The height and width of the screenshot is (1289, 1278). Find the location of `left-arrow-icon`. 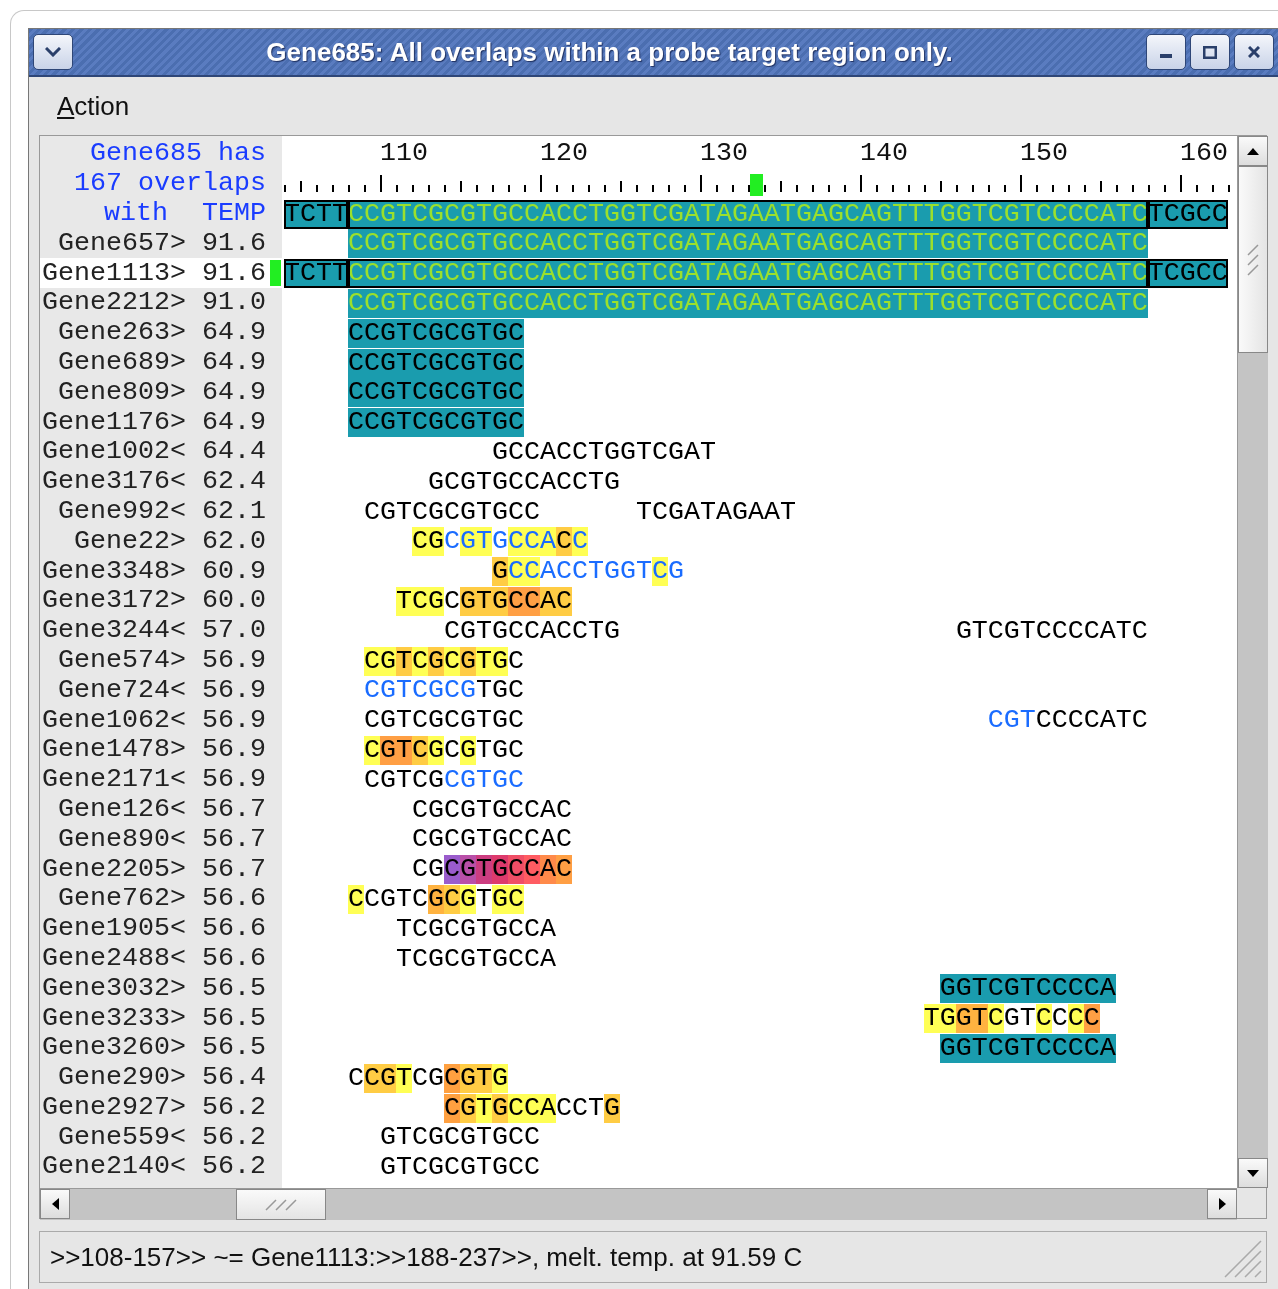

left-arrow-icon is located at coordinates (55, 1204).